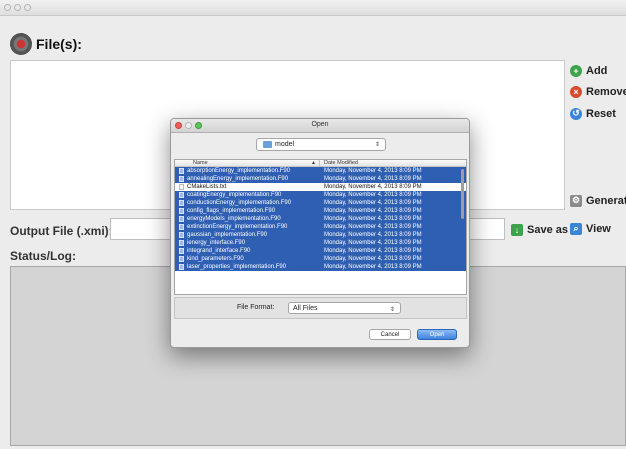 The width and height of the screenshot is (626, 449). What do you see at coordinates (517, 229) in the screenshot?
I see `save-icon: ↓` at bounding box center [517, 229].